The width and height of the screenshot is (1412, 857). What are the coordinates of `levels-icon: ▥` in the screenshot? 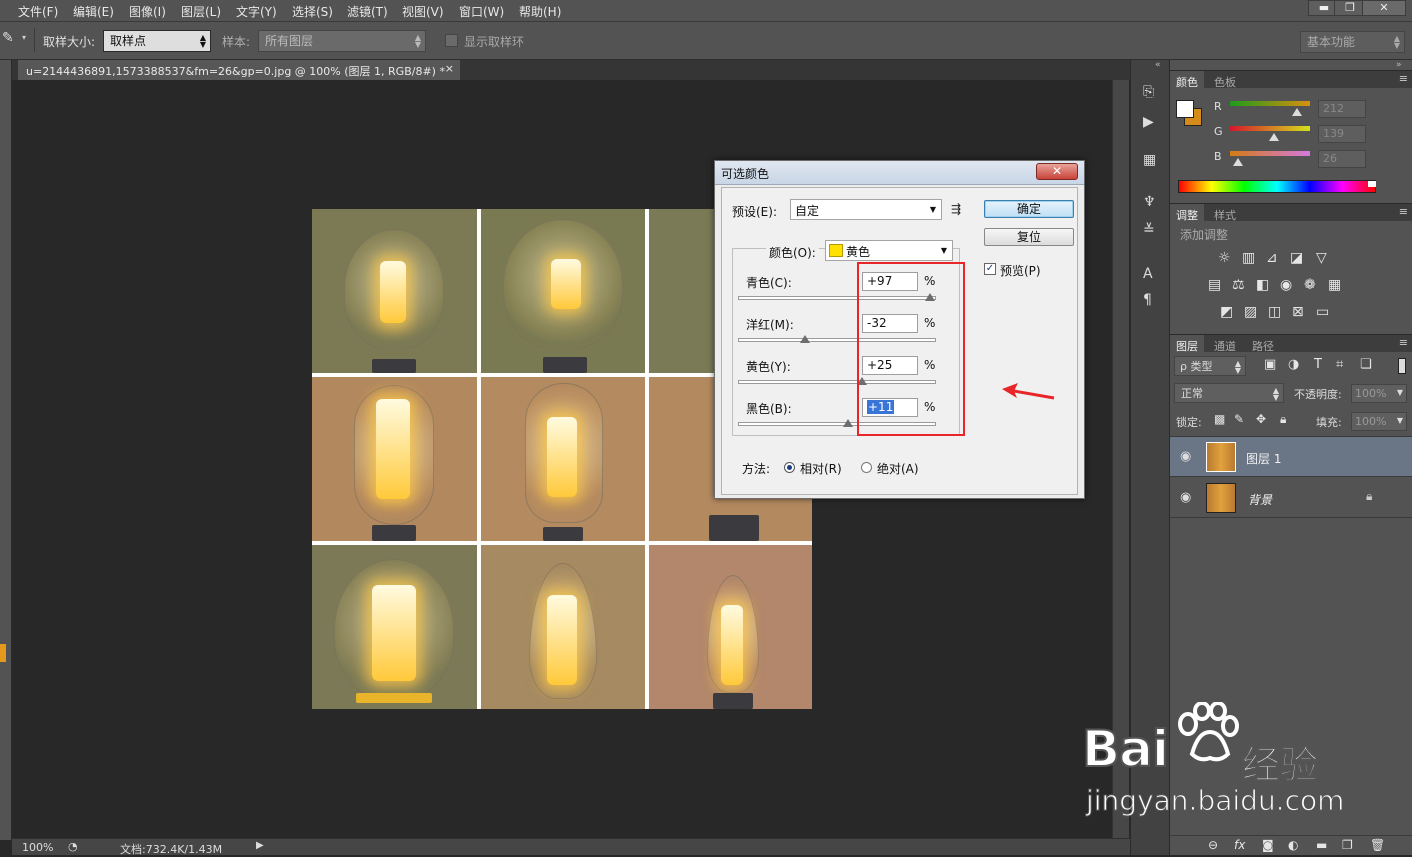 It's located at (1248, 258).